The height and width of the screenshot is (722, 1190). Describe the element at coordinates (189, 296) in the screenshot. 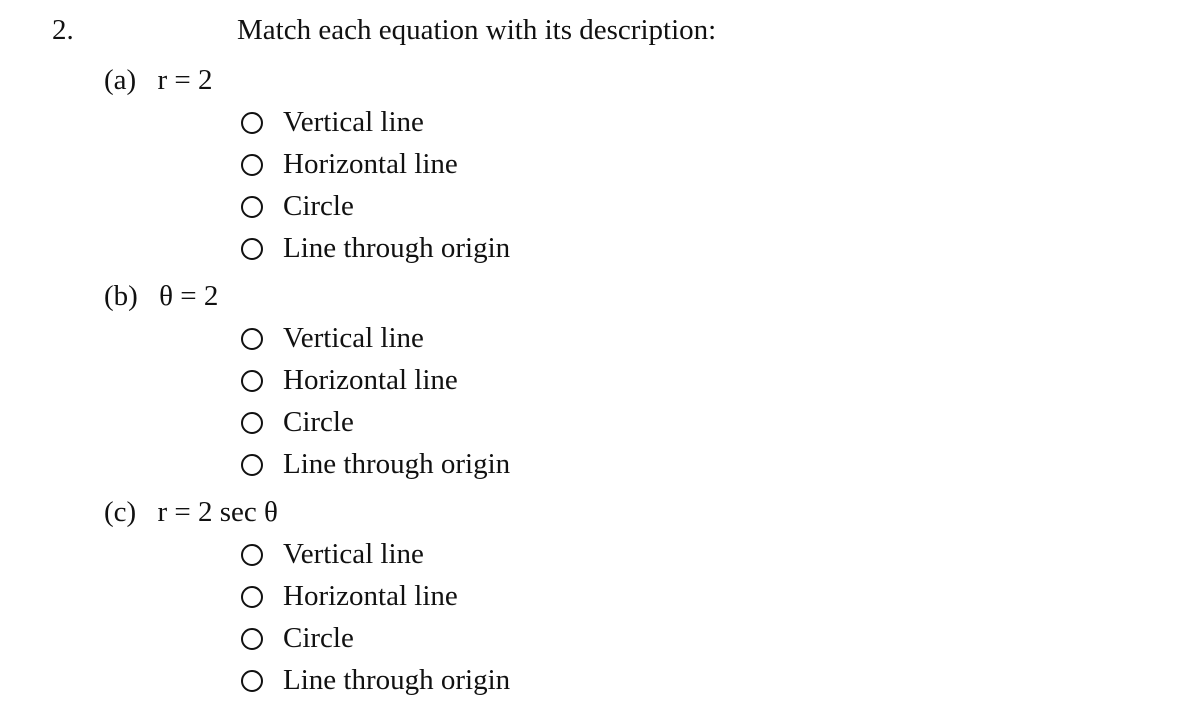

I see `part-equation: θ = 2` at that location.